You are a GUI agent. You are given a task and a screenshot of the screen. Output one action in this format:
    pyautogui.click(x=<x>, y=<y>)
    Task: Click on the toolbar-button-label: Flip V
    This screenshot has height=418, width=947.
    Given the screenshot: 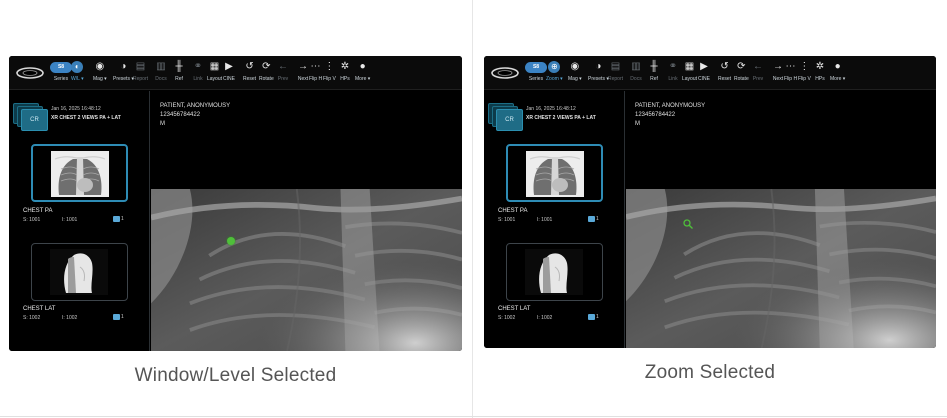 What is the action you would take?
    pyautogui.click(x=329, y=79)
    